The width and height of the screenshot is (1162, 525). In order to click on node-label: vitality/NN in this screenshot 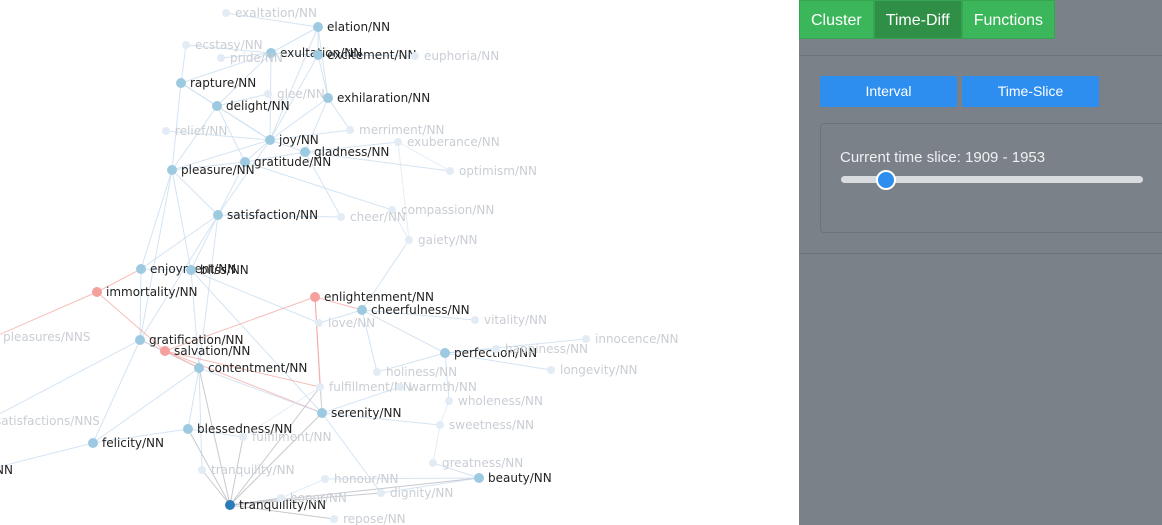, I will do `click(515, 320)`.